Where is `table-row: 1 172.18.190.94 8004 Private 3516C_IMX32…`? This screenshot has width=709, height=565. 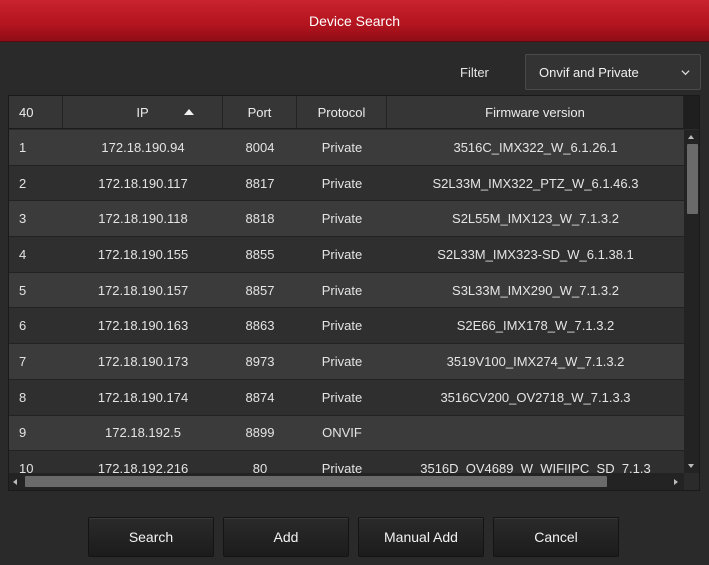 table-row: 1 172.18.190.94 8004 Private 3516C_IMX32… is located at coordinates (346, 148).